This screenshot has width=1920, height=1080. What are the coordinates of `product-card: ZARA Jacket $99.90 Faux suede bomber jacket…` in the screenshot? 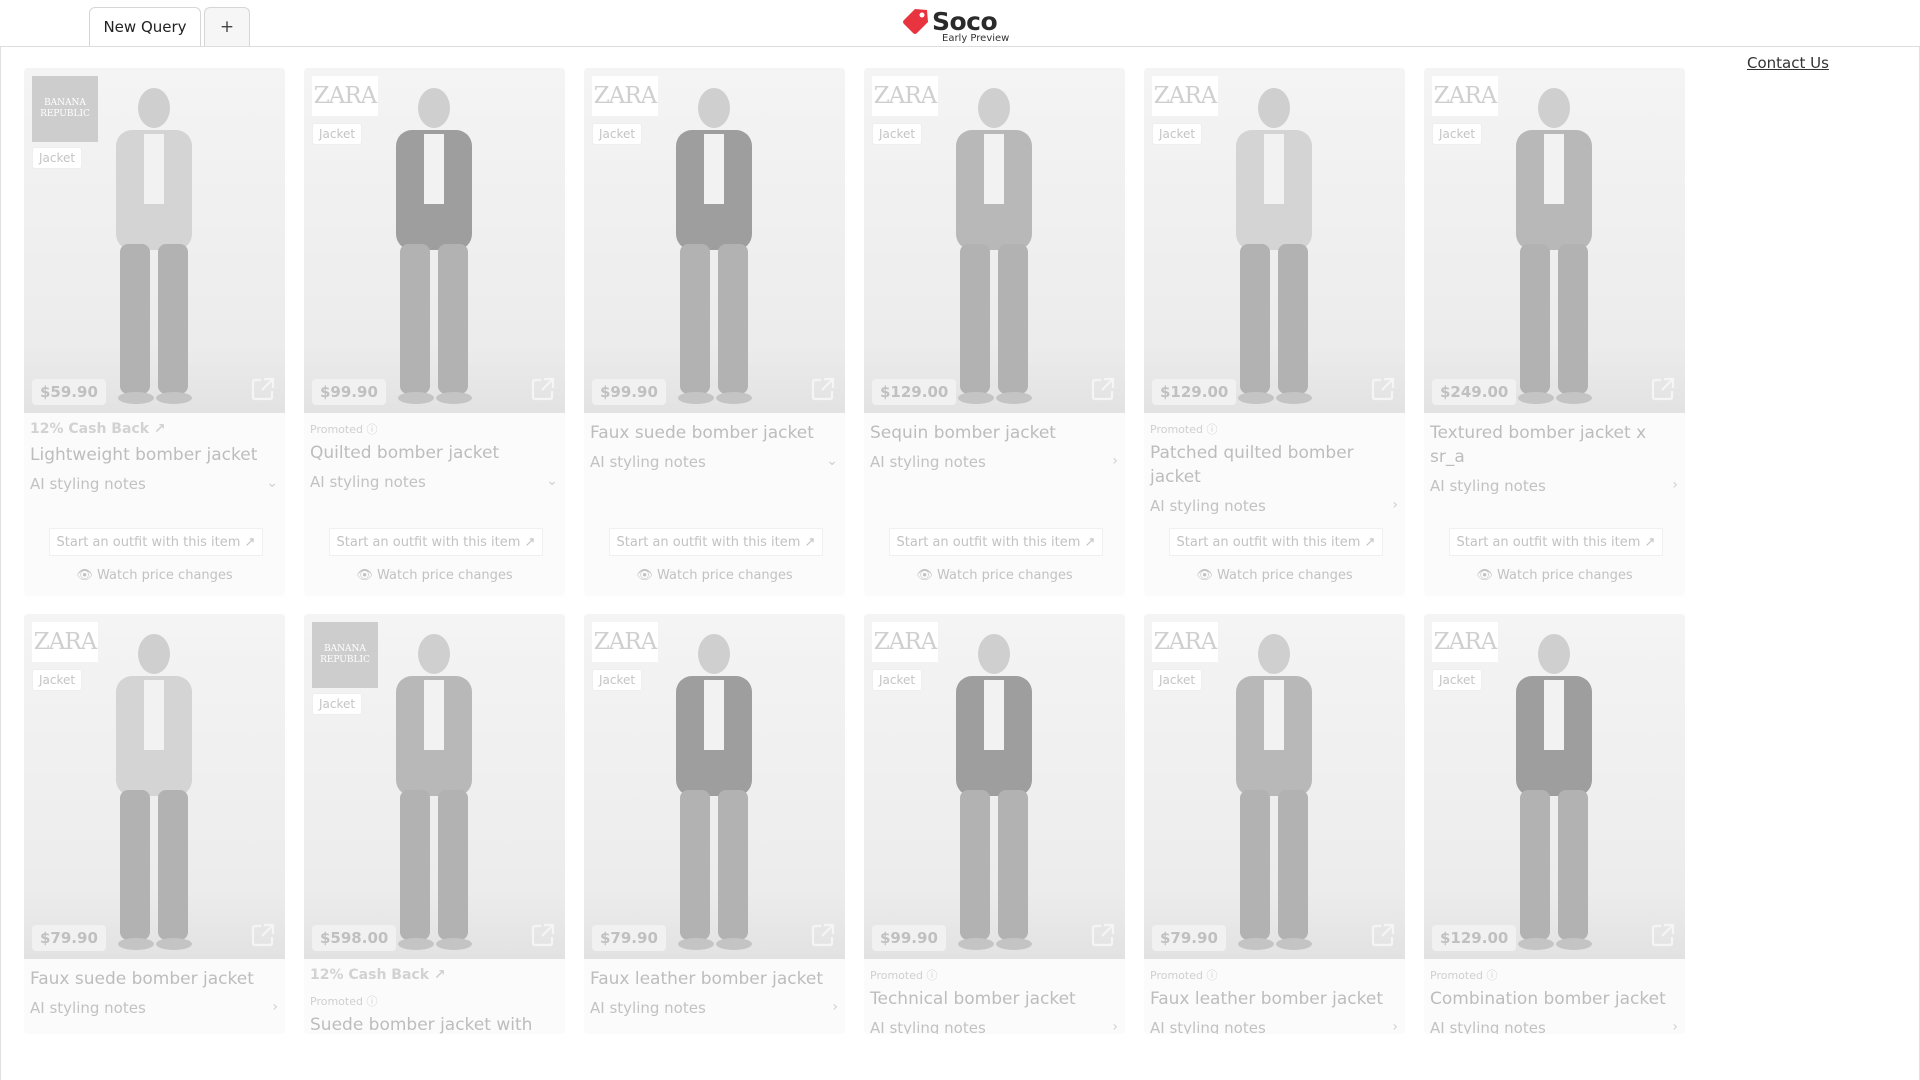 It's located at (714, 332).